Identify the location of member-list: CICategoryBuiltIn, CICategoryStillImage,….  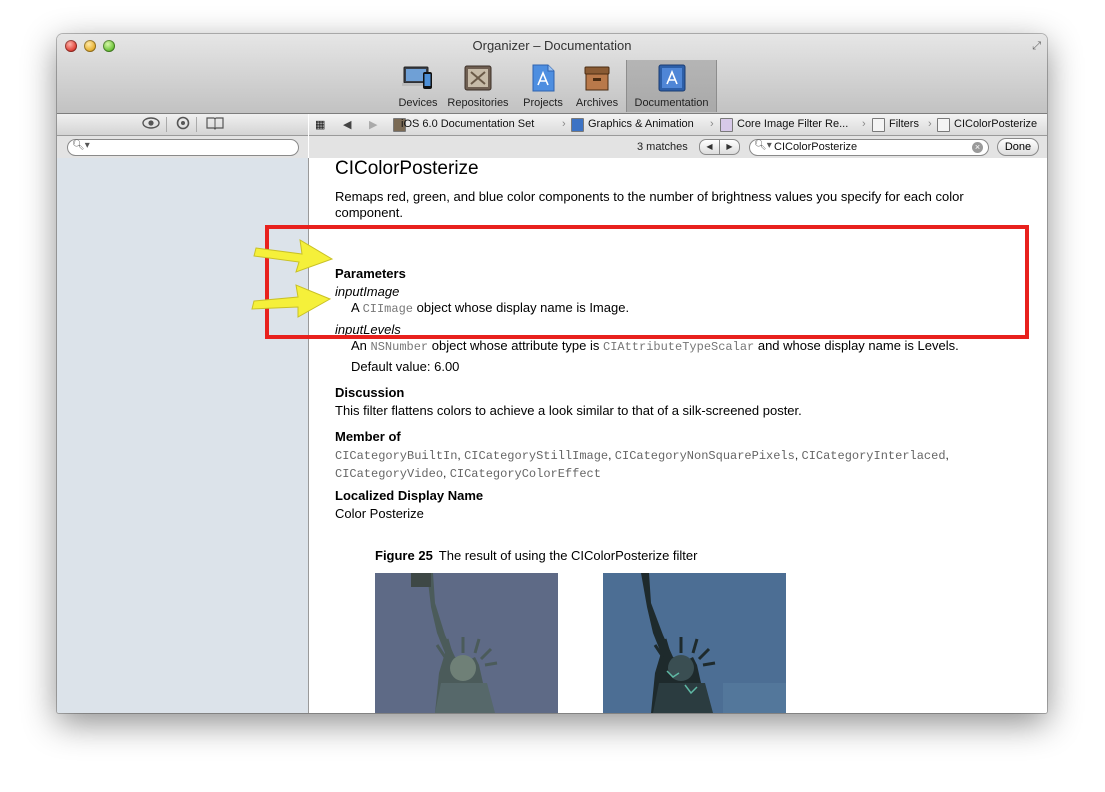
(642, 464).